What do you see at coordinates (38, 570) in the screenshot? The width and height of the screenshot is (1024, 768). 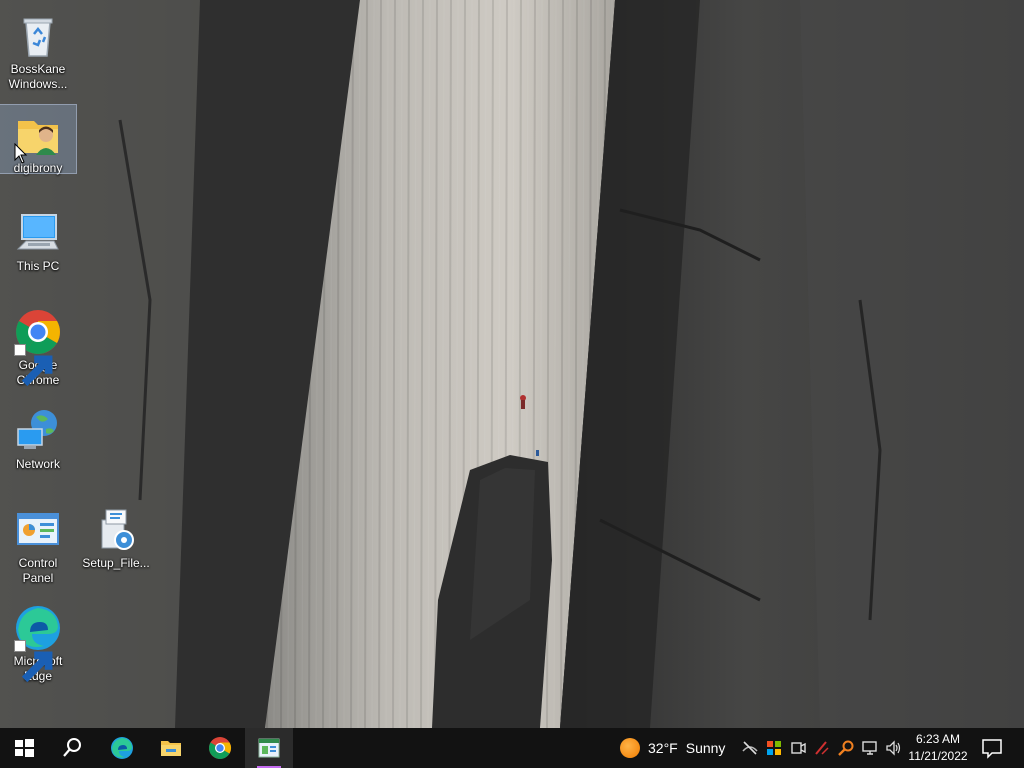 I see `desktop-icon-label: Control Panel` at bounding box center [38, 570].